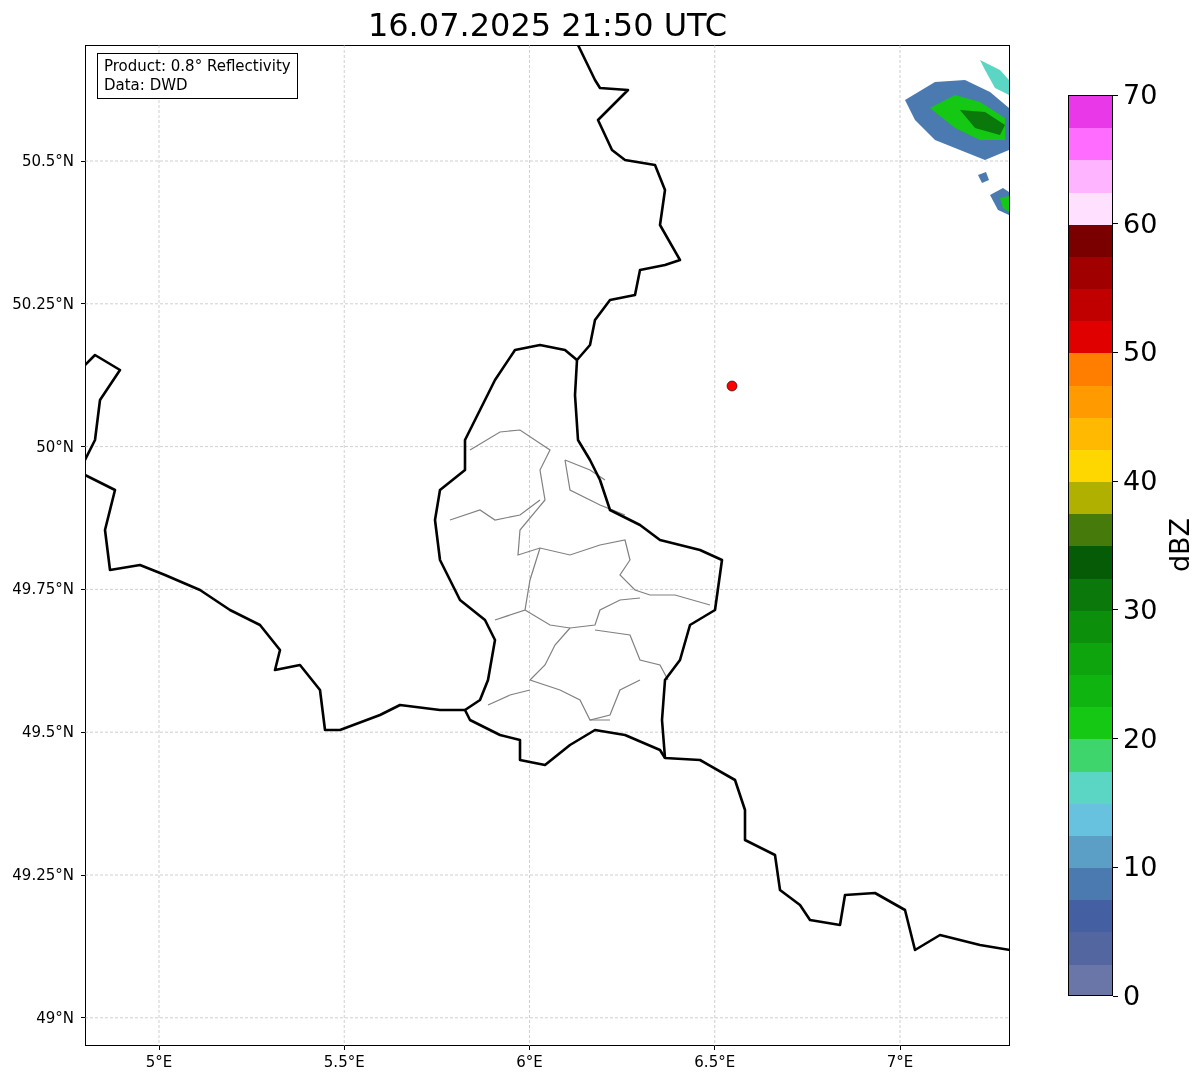  Describe the element at coordinates (1140, 352) in the screenshot. I see `colorbar-tick-label: 50` at that location.